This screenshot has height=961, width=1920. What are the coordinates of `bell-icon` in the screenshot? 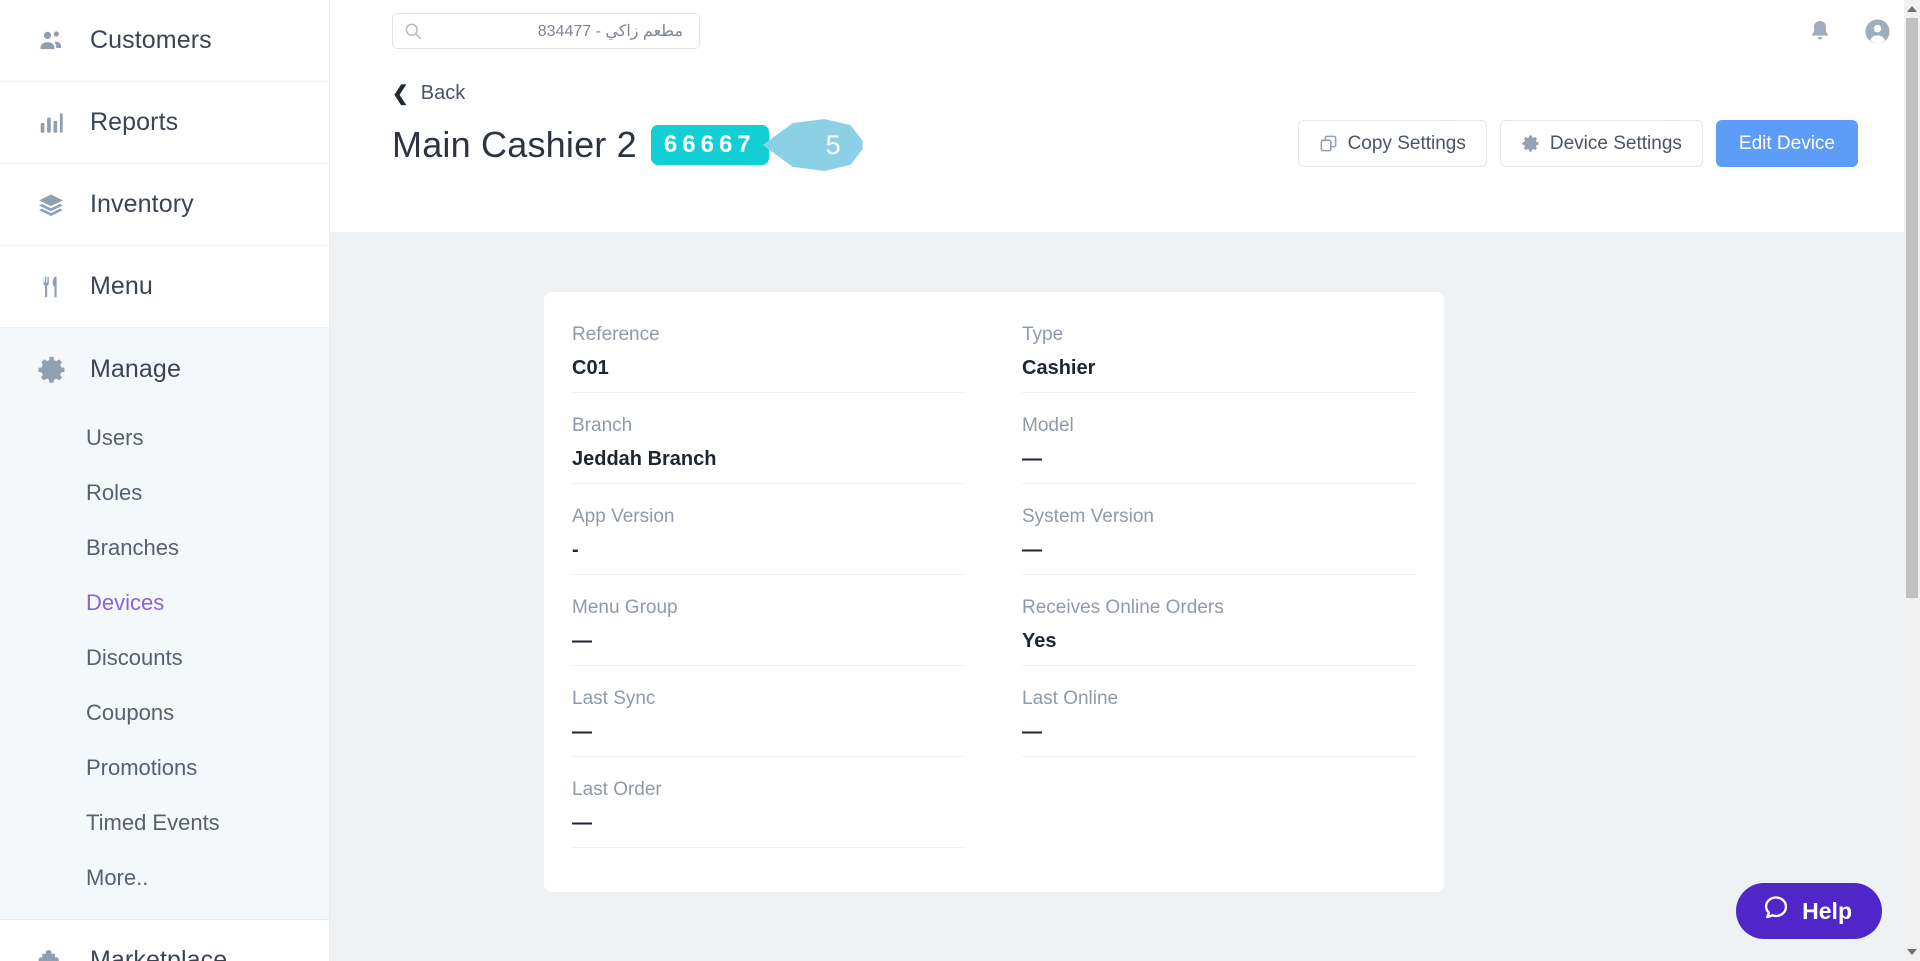 It's located at (1820, 31).